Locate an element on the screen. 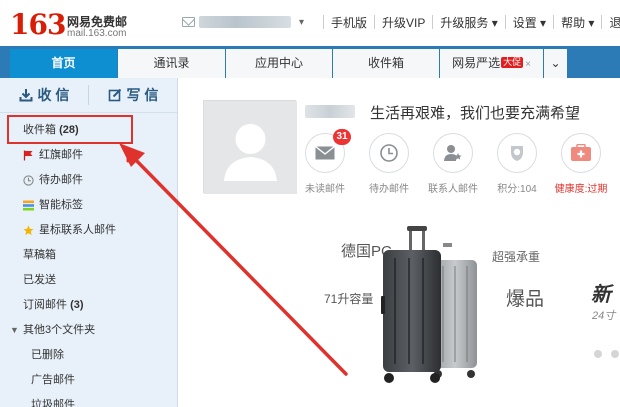  folder-drafts: 草稿箱 is located at coordinates (89, 255).